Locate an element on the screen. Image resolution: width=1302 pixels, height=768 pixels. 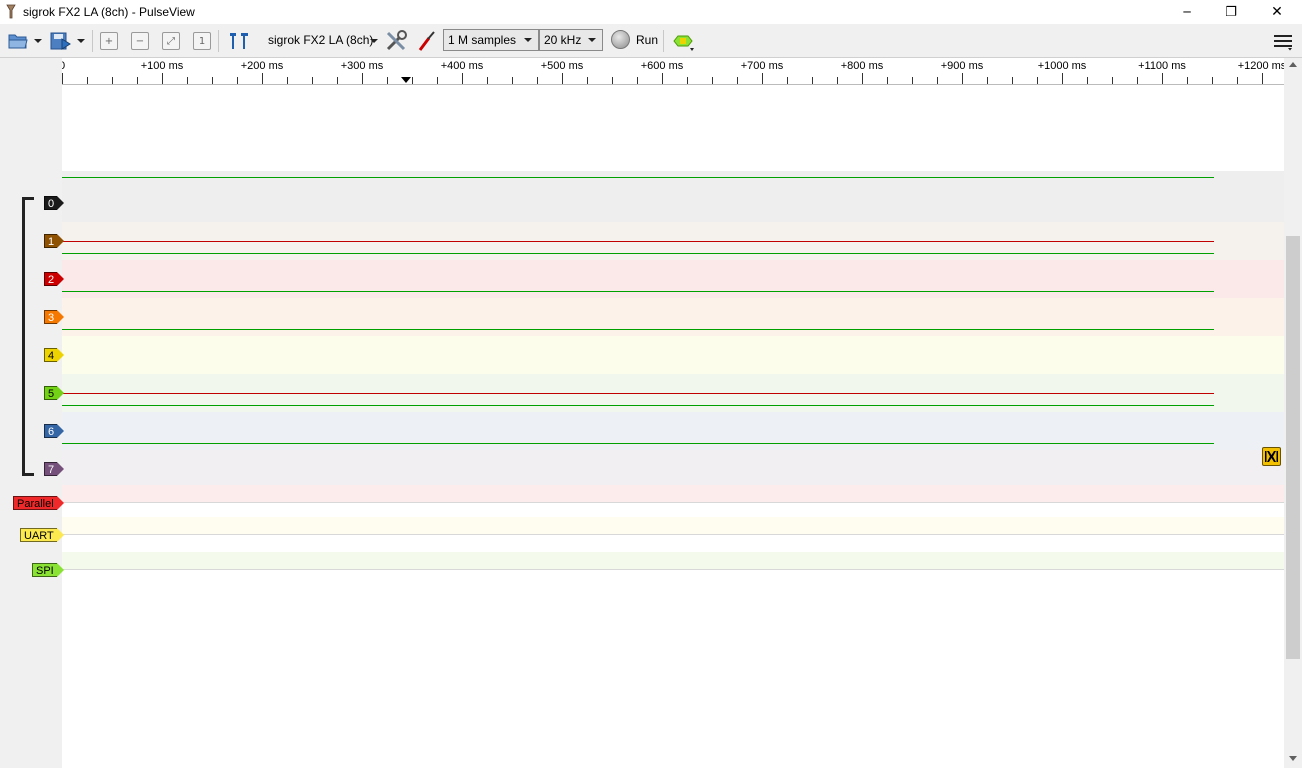
cursors-button is located at coordinates (239, 41).